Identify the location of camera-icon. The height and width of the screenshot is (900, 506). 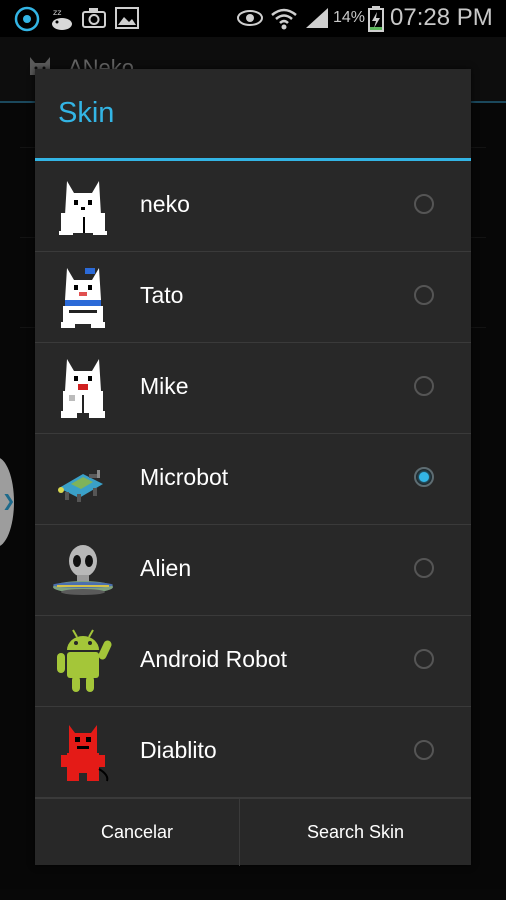
(94, 18).